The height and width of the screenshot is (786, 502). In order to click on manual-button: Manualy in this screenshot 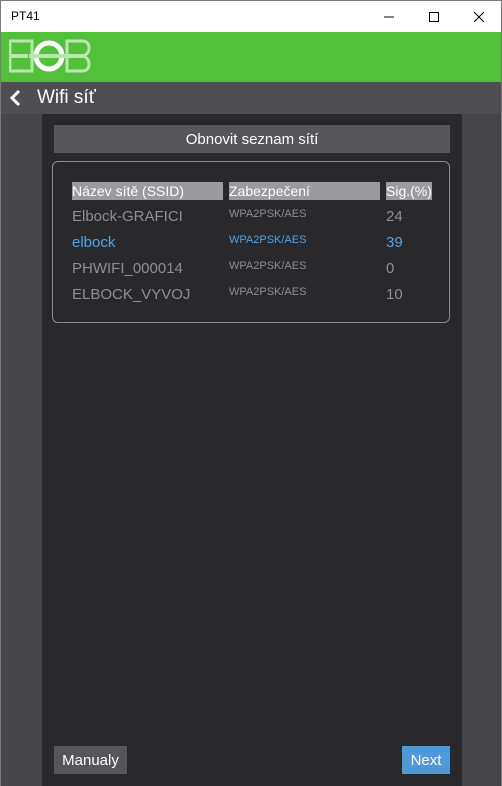, I will do `click(90, 760)`.